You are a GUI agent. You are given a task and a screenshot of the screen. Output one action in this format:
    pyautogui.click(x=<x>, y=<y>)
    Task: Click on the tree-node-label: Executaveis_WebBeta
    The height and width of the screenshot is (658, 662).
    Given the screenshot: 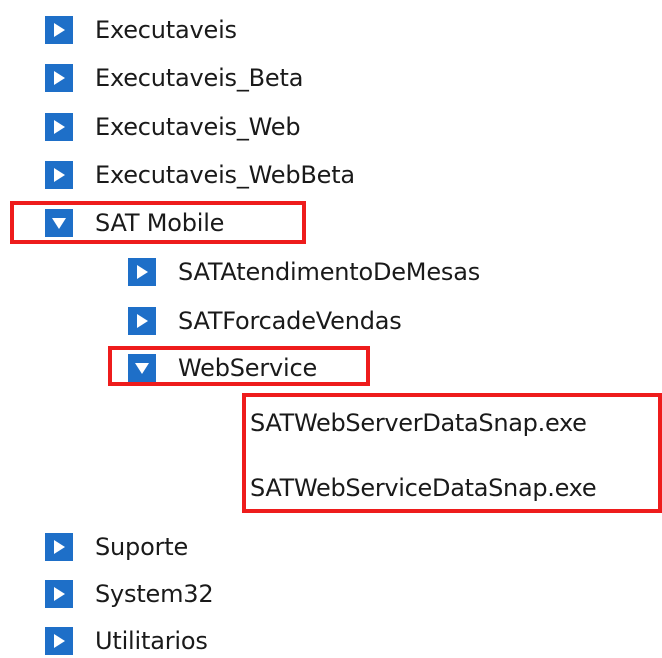 What is the action you would take?
    pyautogui.click(x=225, y=175)
    